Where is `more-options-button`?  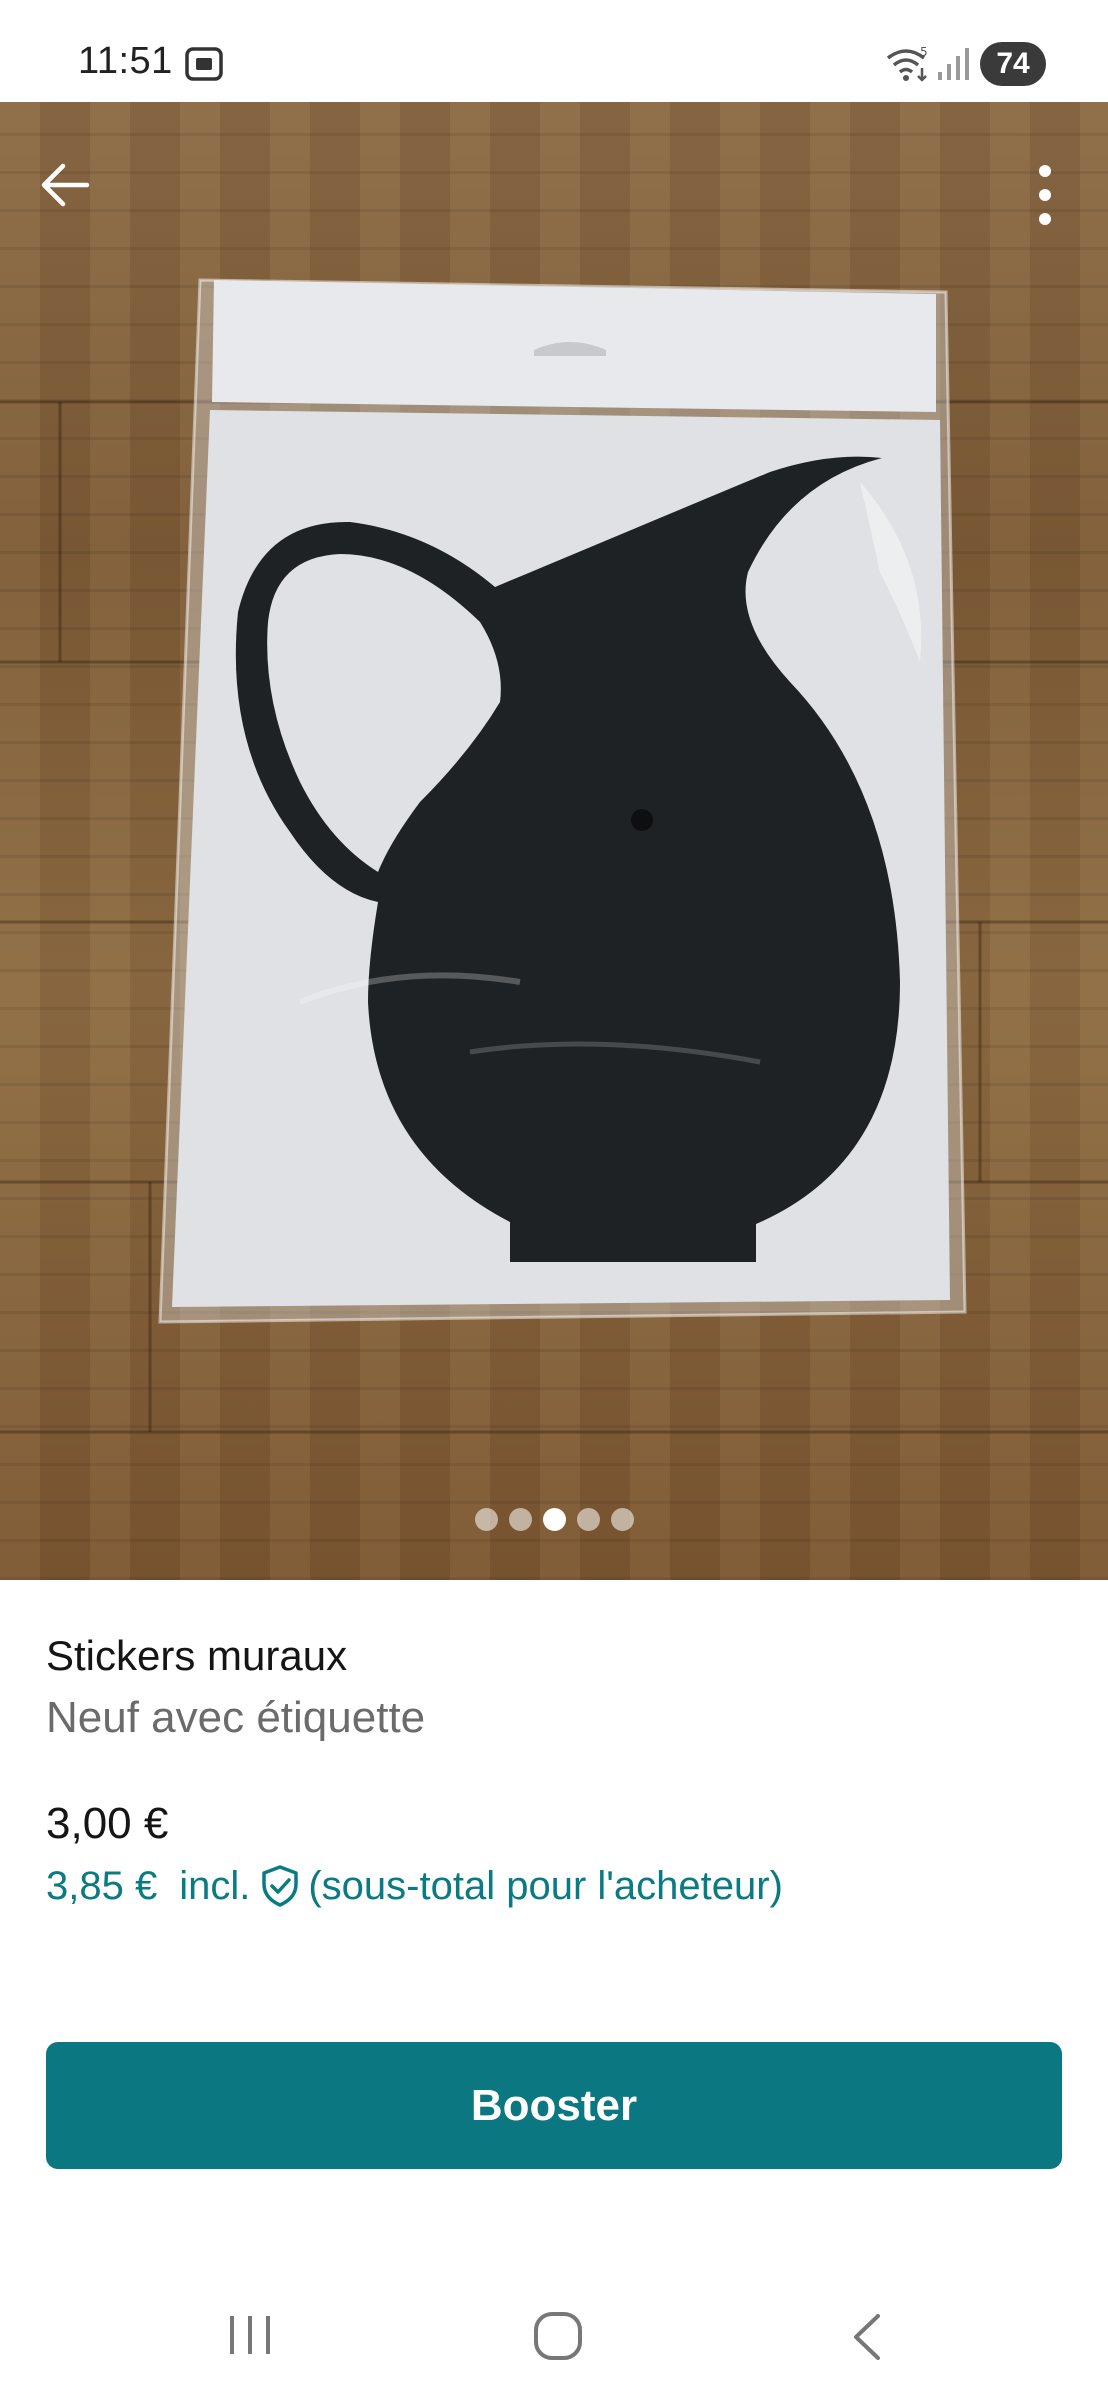 more-options-button is located at coordinates (1045, 195).